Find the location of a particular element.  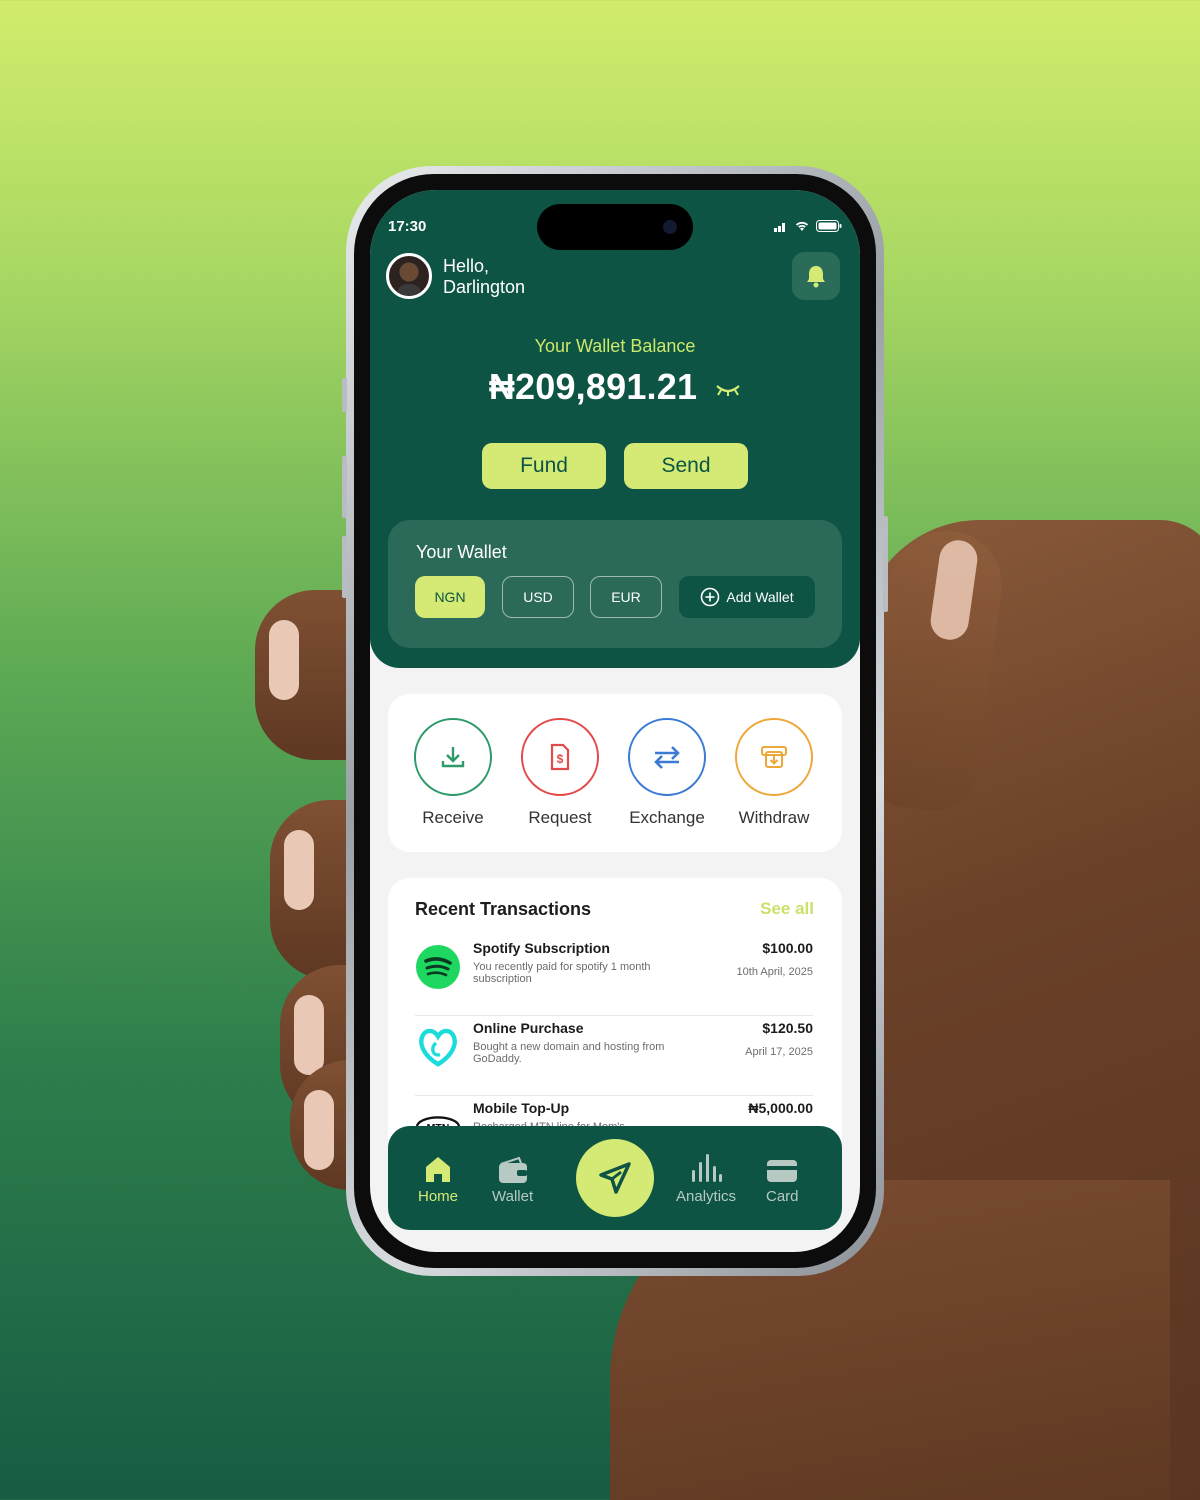

withdraw-label: Withdraw is located at coordinates (774, 817).